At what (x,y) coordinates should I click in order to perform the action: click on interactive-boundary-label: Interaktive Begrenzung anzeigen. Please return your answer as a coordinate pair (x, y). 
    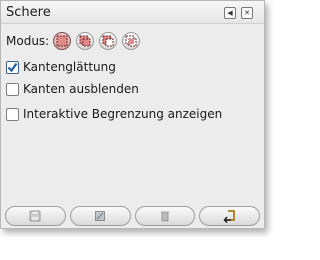
    Looking at the image, I should click on (123, 114).